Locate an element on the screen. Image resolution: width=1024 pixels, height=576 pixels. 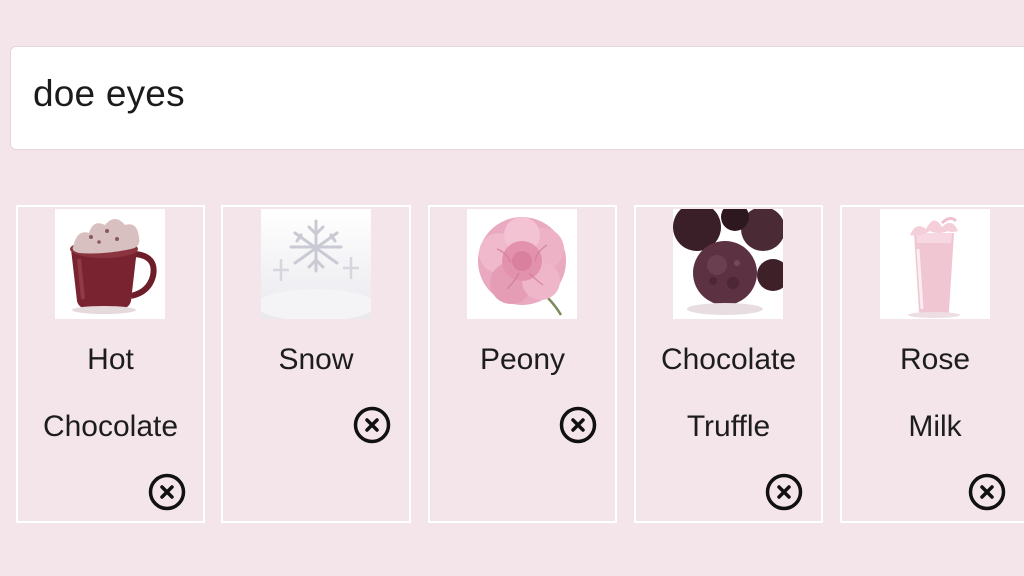
card-label-line1: Snow is located at coordinates (316, 359).